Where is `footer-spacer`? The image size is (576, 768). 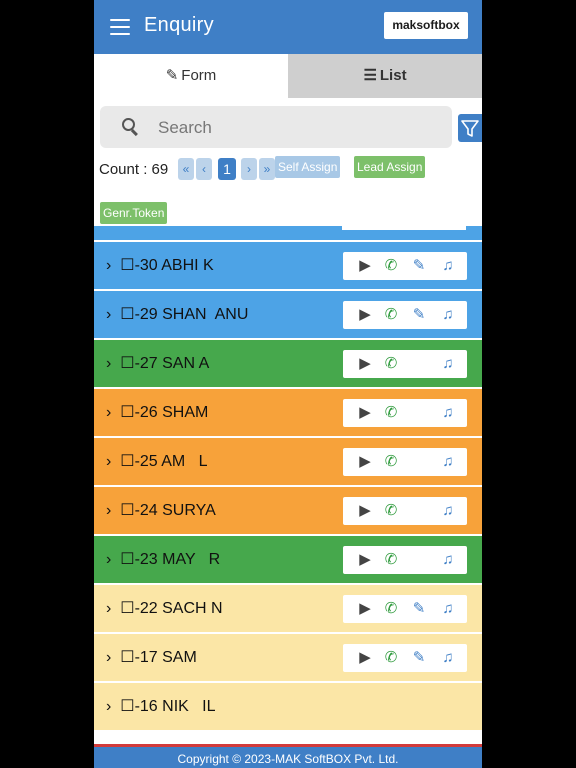
footer-spacer is located at coordinates (288, 737).